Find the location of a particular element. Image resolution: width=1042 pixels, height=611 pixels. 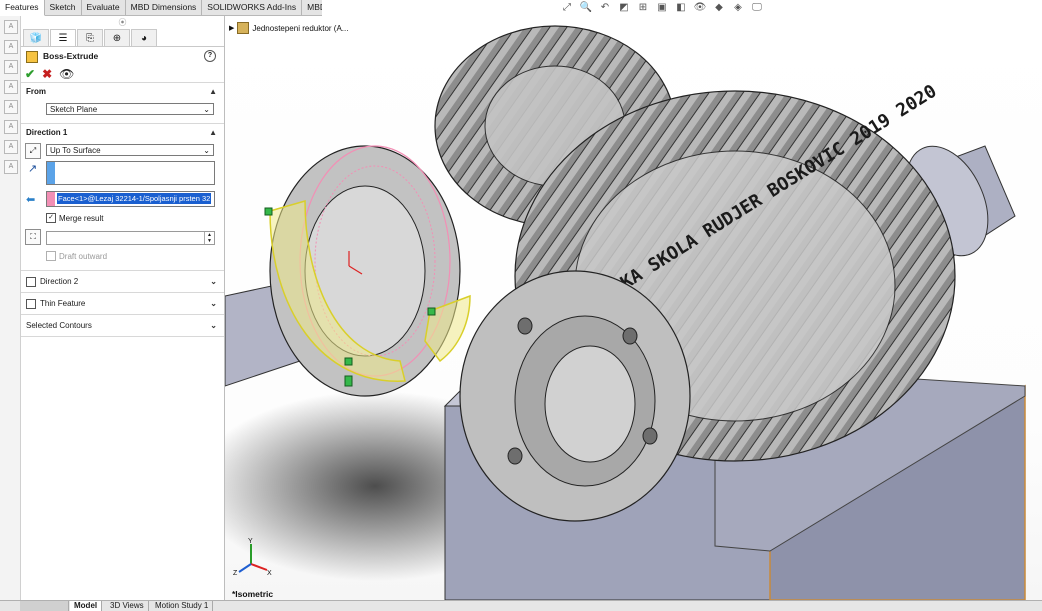

apply-scene-icon: ◈ is located at coordinates (738, 8).